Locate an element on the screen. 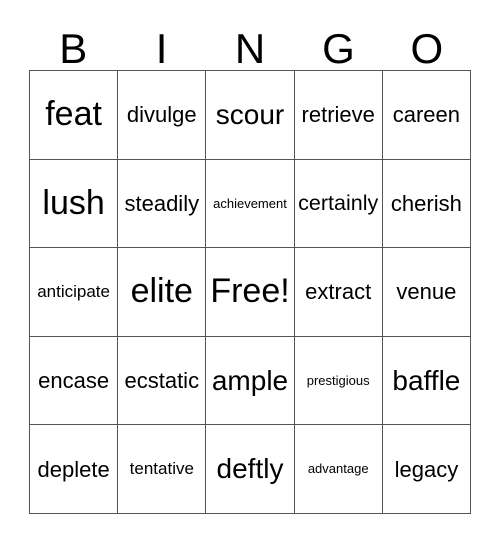 The width and height of the screenshot is (500, 544). bingo-cell-label: extract is located at coordinates (338, 292).